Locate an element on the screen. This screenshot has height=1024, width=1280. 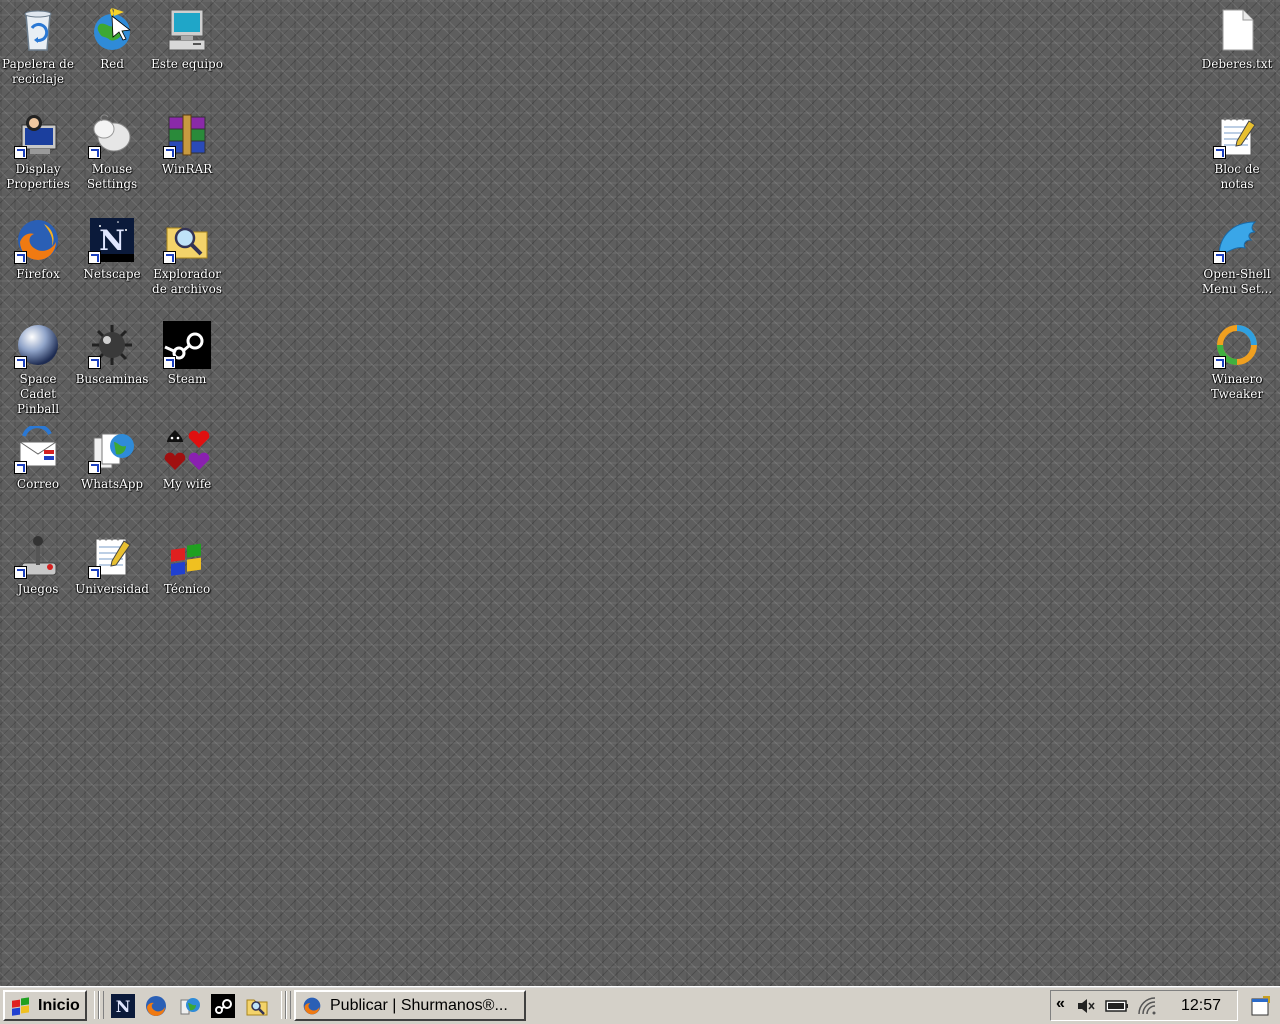
start-button: Inicio is located at coordinates (45, 1005).